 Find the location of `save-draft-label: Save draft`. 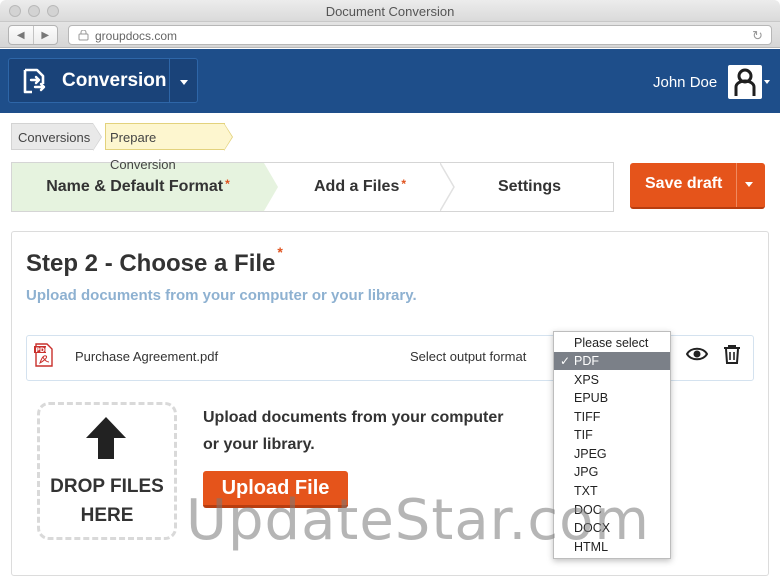

save-draft-label: Save draft is located at coordinates (684, 183).